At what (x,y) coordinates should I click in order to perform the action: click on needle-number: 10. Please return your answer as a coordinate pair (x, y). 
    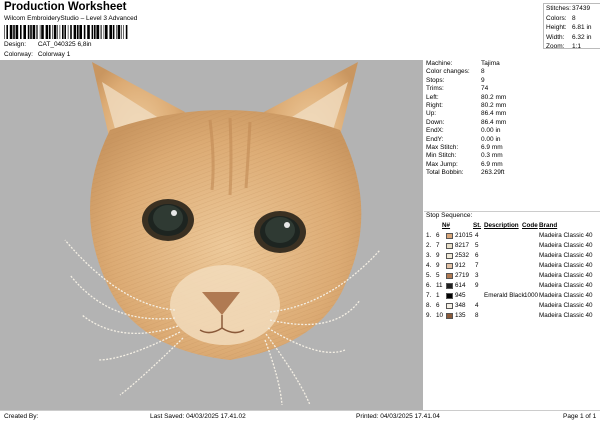
    Looking at the image, I should click on (440, 315).